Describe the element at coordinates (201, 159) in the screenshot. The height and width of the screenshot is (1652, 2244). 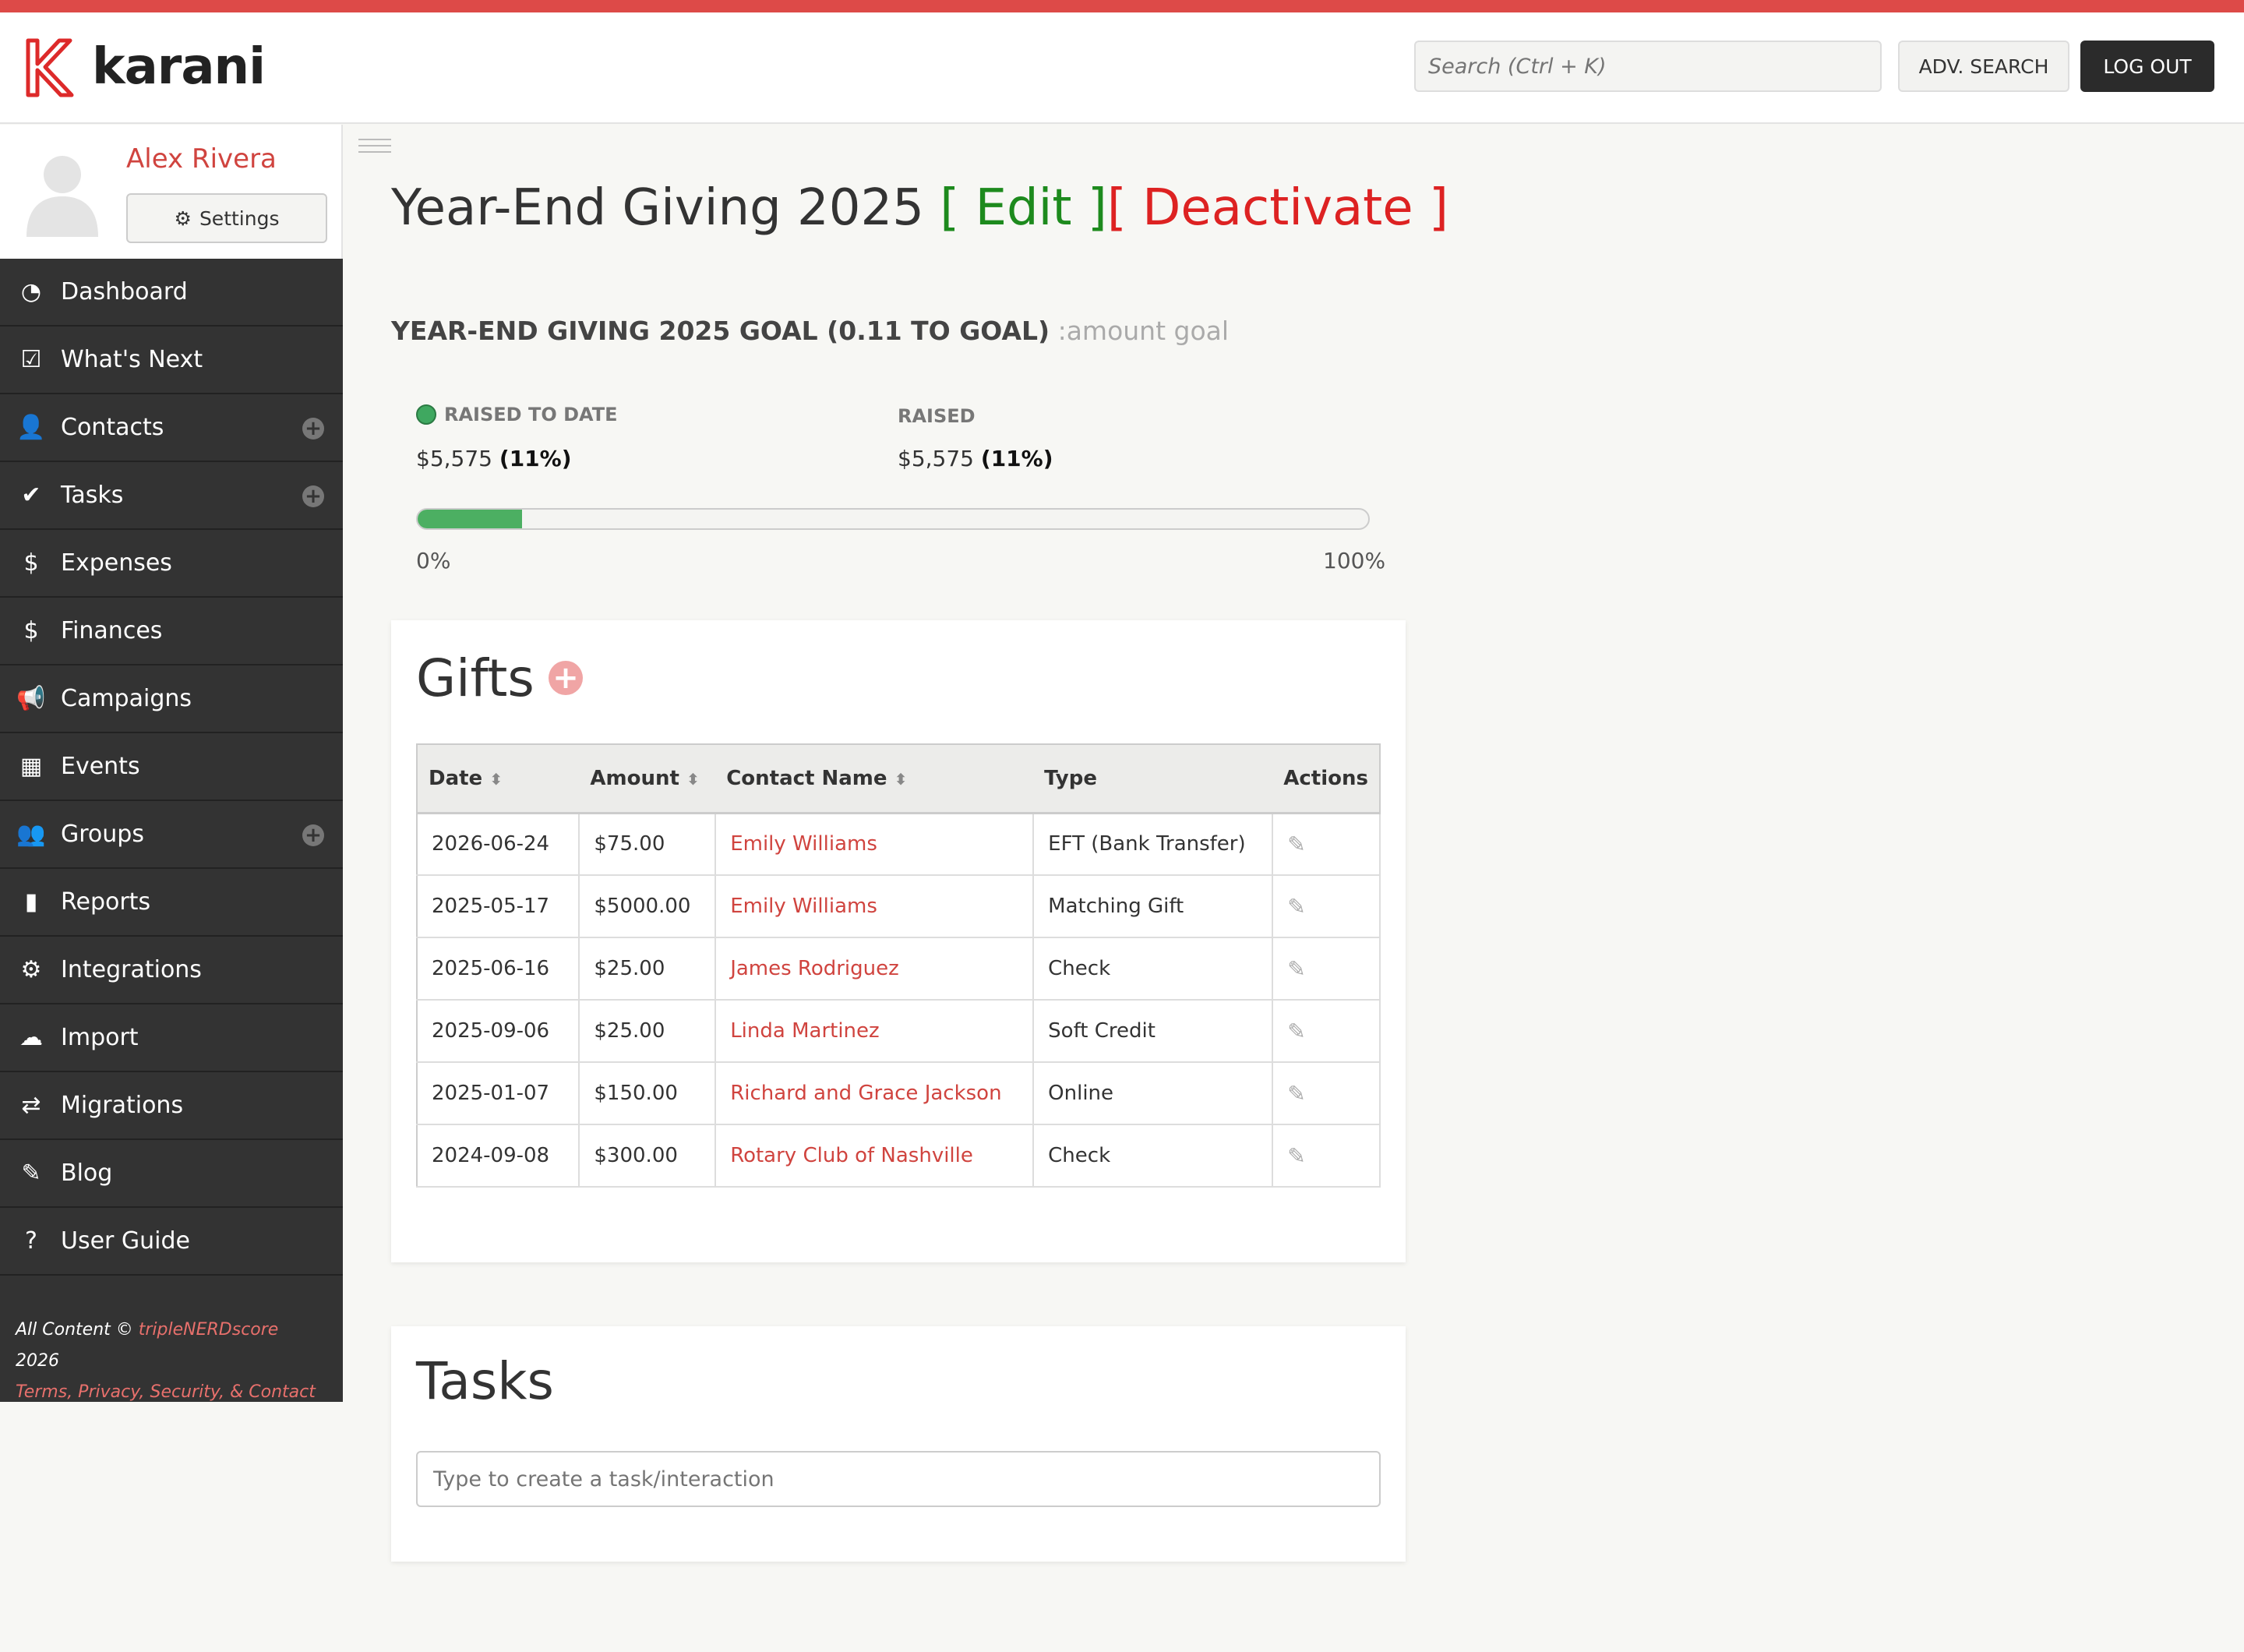
I see `profile-name: Alex Rivera` at that location.